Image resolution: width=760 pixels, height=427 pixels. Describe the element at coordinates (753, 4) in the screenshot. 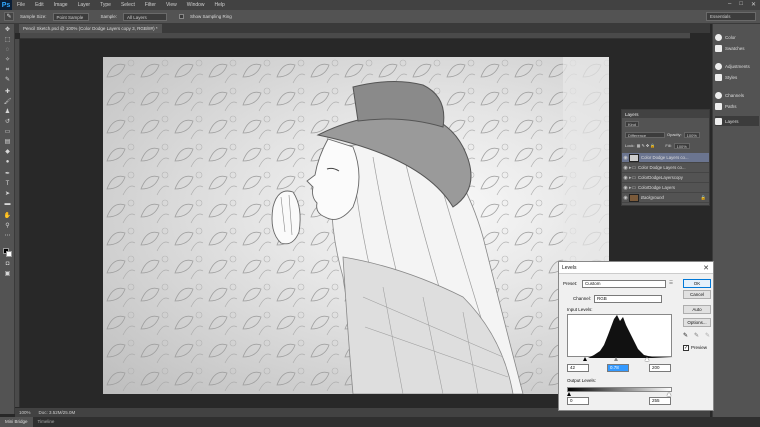

I see `close-button: ✕` at that location.